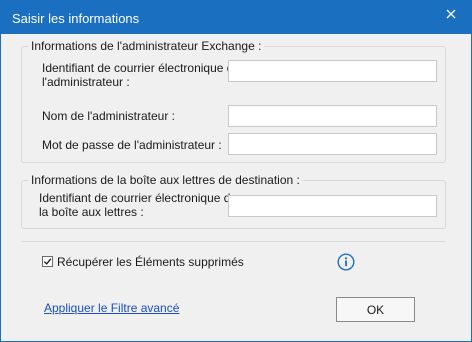 The width and height of the screenshot is (472, 342). I want to click on title-bar: Saisir les informations, so click(236, 17).